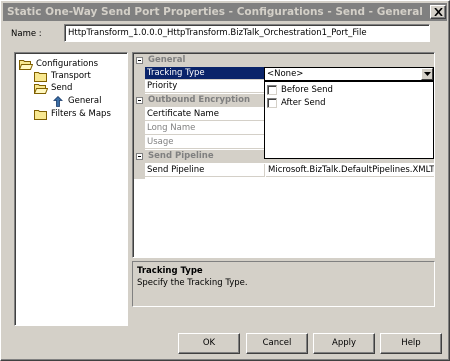 Image resolution: width=450 pixels, height=361 pixels. What do you see at coordinates (349, 74) in the screenshot?
I see `tracking-type-combo: <None>` at bounding box center [349, 74].